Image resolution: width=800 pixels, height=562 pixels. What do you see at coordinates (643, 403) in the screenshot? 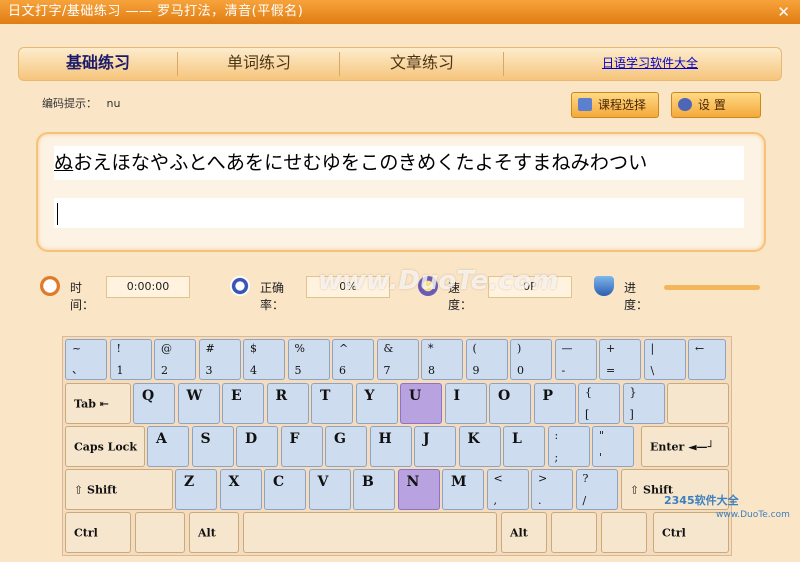
I see `key-bracket-1: }]` at bounding box center [643, 403].